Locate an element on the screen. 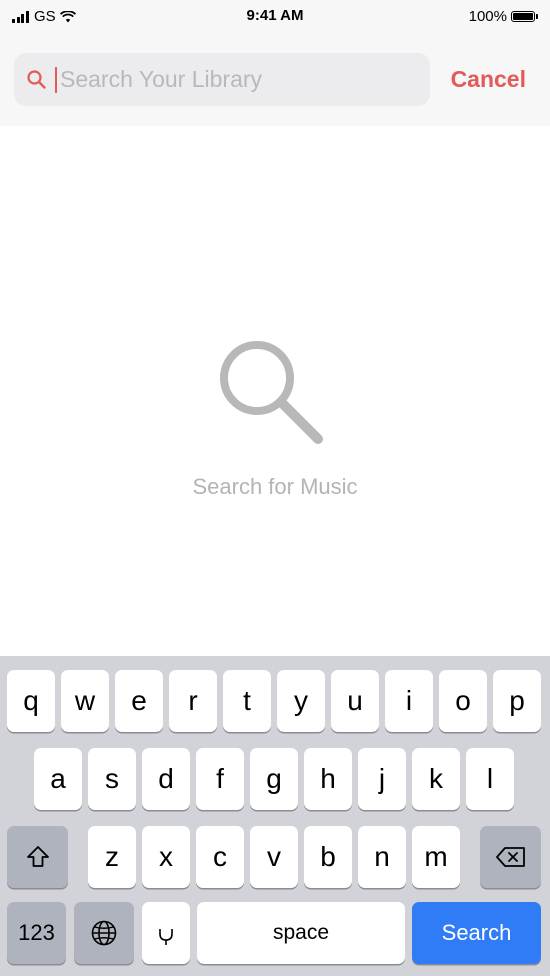 This screenshot has width=550, height=976. globe-key is located at coordinates (104, 933).